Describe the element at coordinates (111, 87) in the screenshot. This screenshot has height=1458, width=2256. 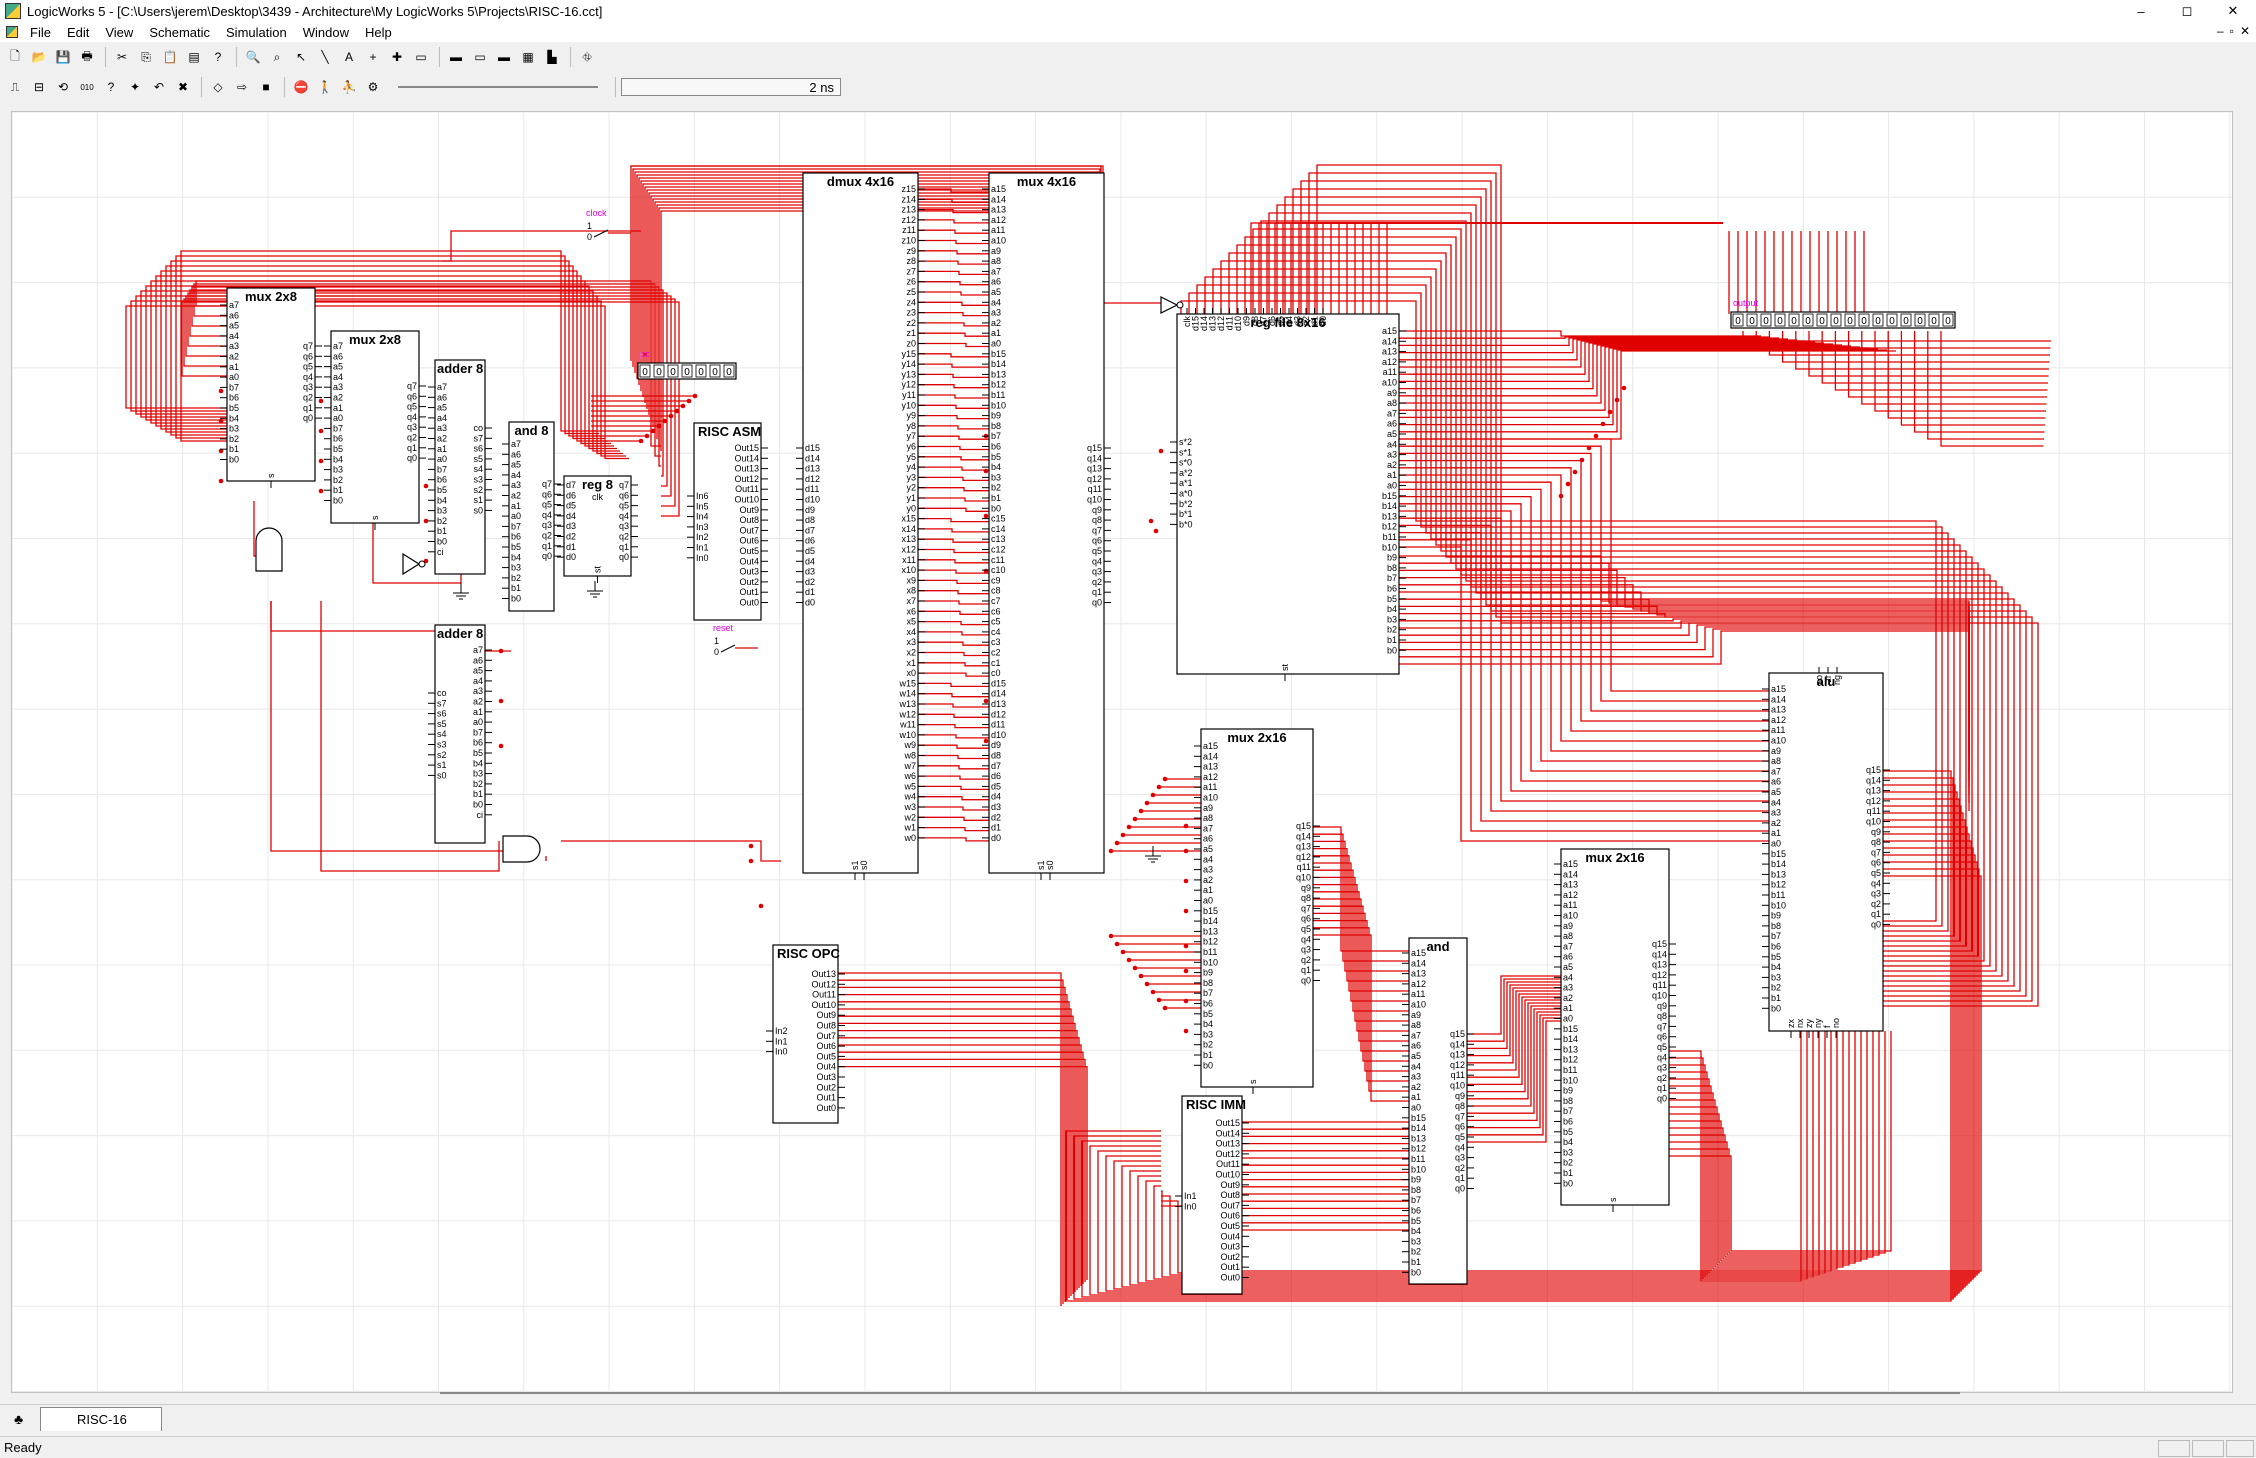
I see `query-icon: ?` at that location.